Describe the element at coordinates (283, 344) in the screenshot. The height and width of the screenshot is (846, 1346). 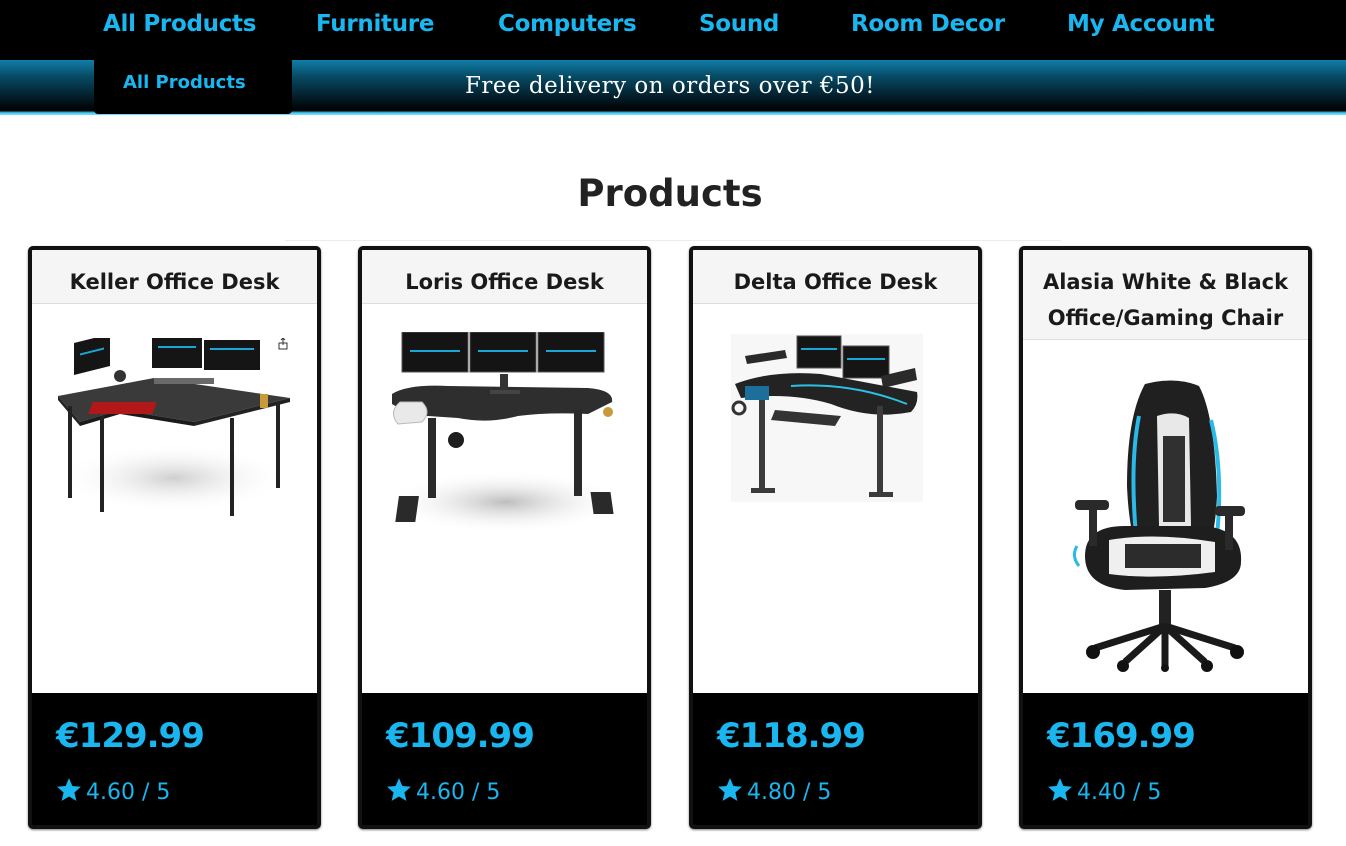
I see `share-icon` at that location.